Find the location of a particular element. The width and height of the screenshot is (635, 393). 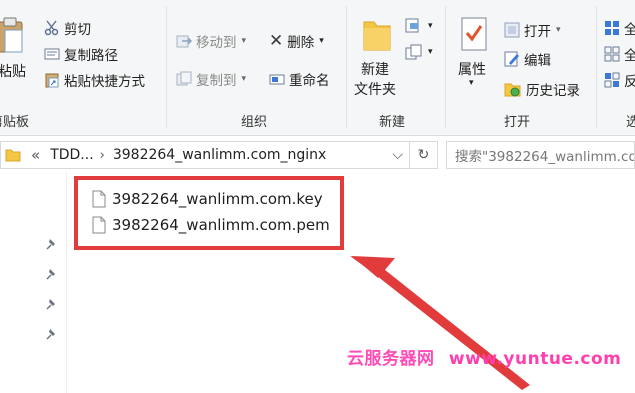

refresh-icon: ↻ is located at coordinates (423, 155).